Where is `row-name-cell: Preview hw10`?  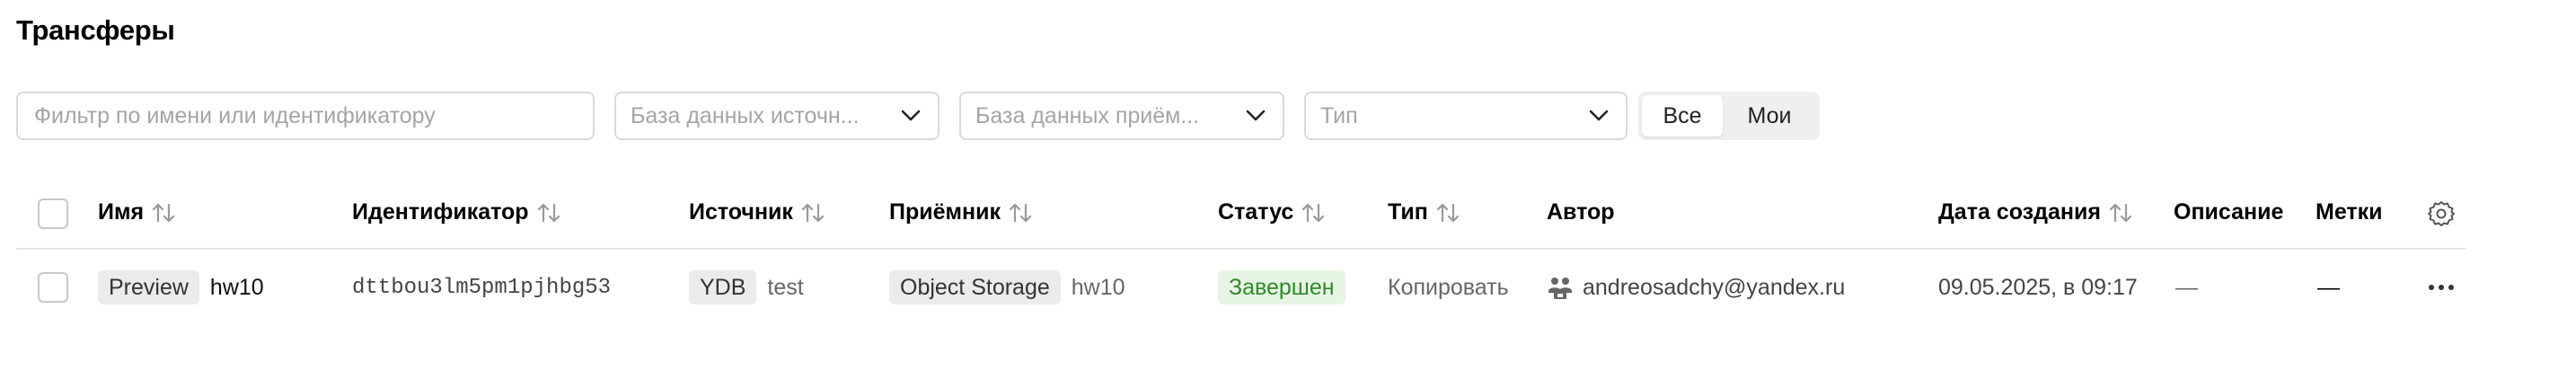
row-name-cell: Preview hw10 is located at coordinates (181, 287).